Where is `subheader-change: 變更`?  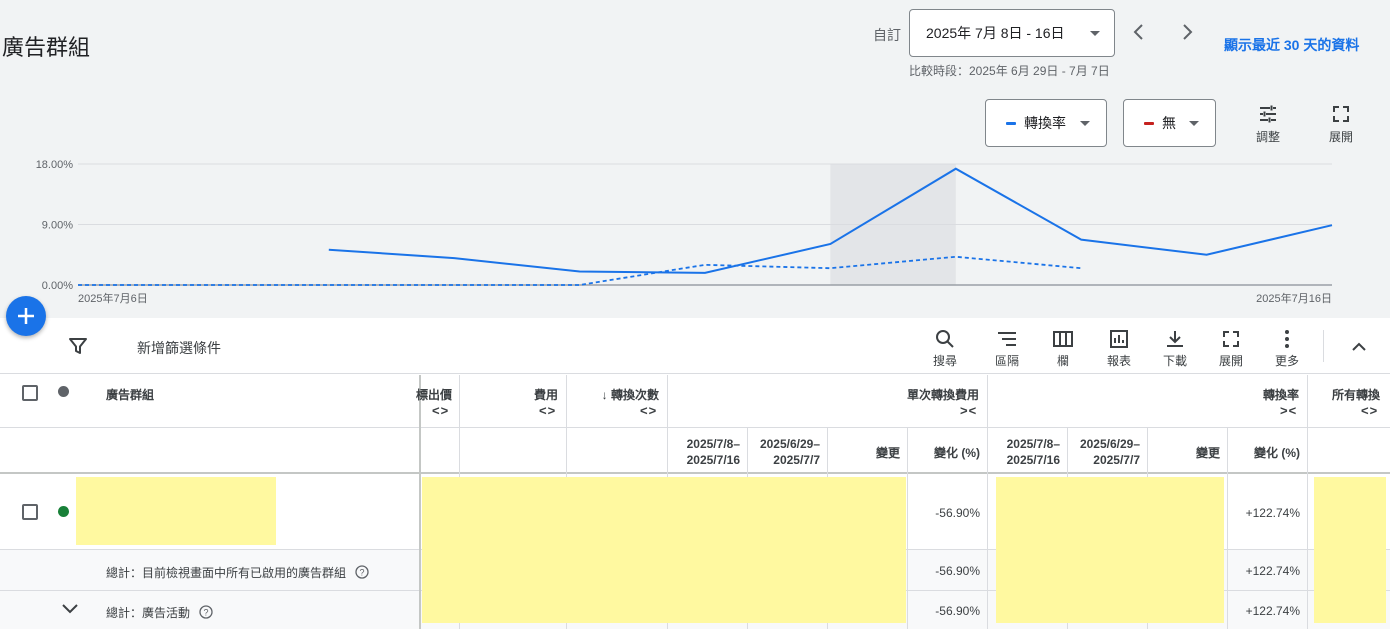
subheader-change: 變更 is located at coordinates (1207, 453).